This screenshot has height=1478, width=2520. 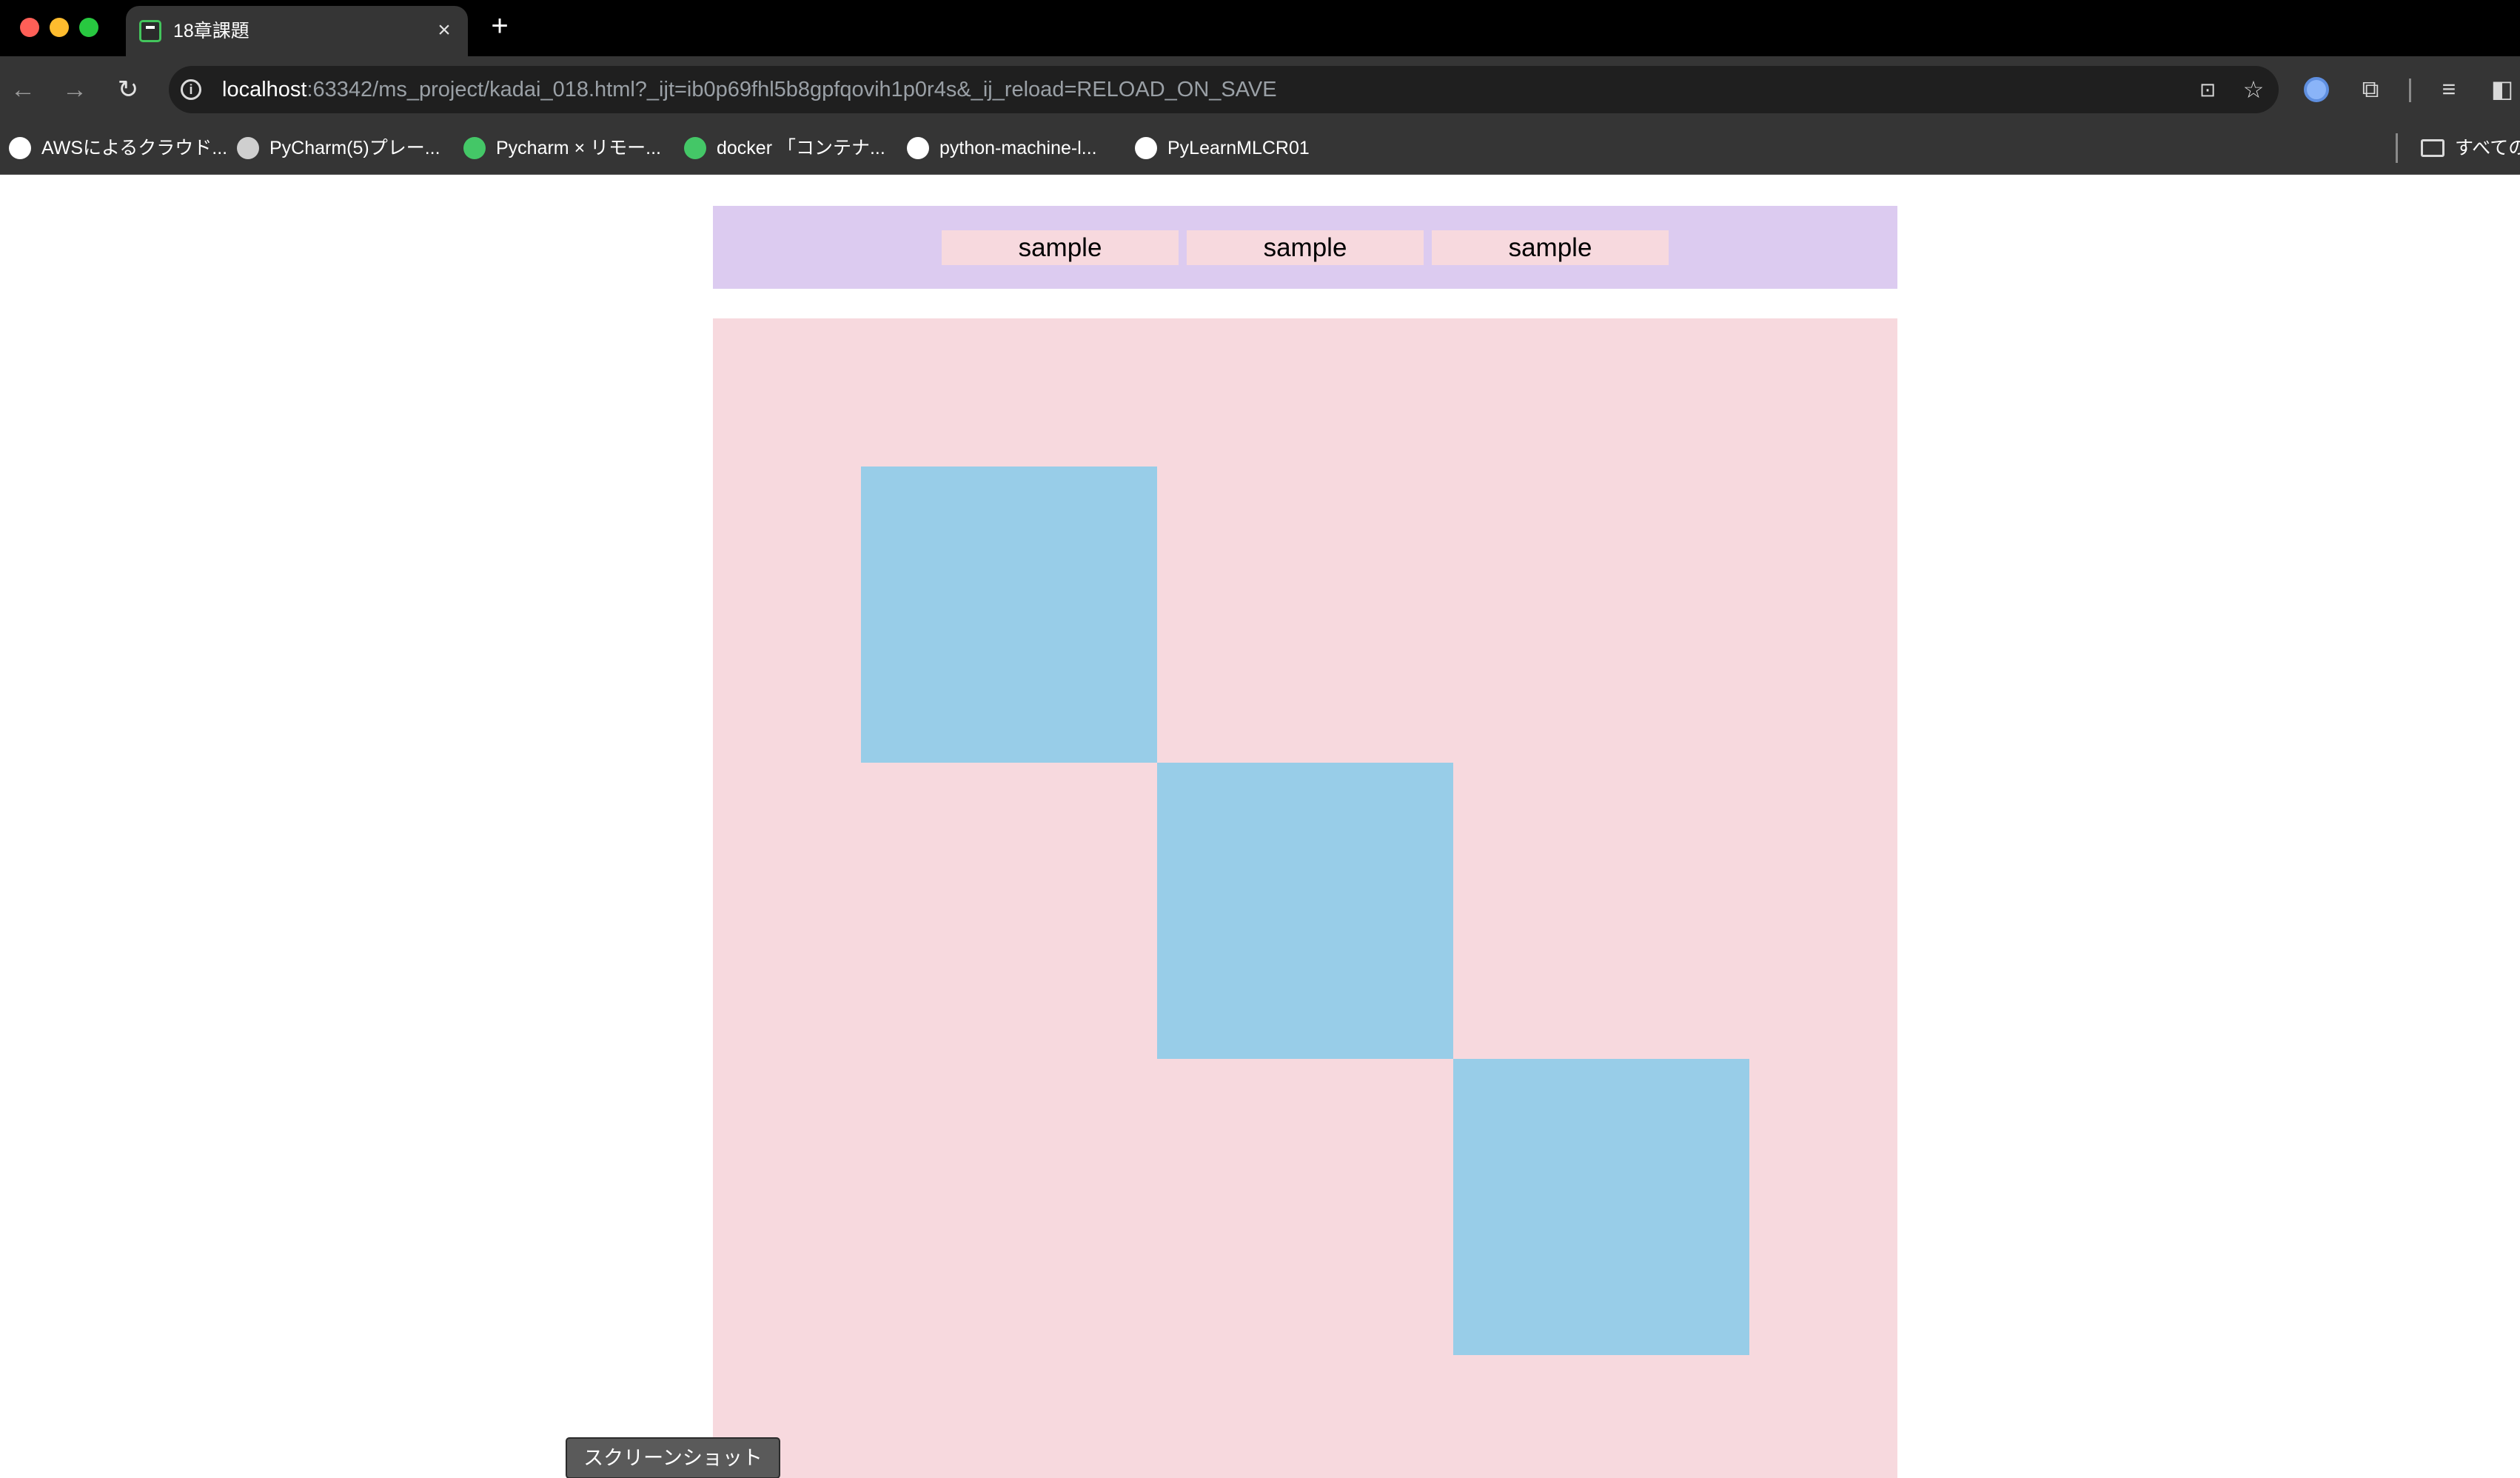 What do you see at coordinates (23, 90) in the screenshot?
I see `back-arrow-icon: ←` at bounding box center [23, 90].